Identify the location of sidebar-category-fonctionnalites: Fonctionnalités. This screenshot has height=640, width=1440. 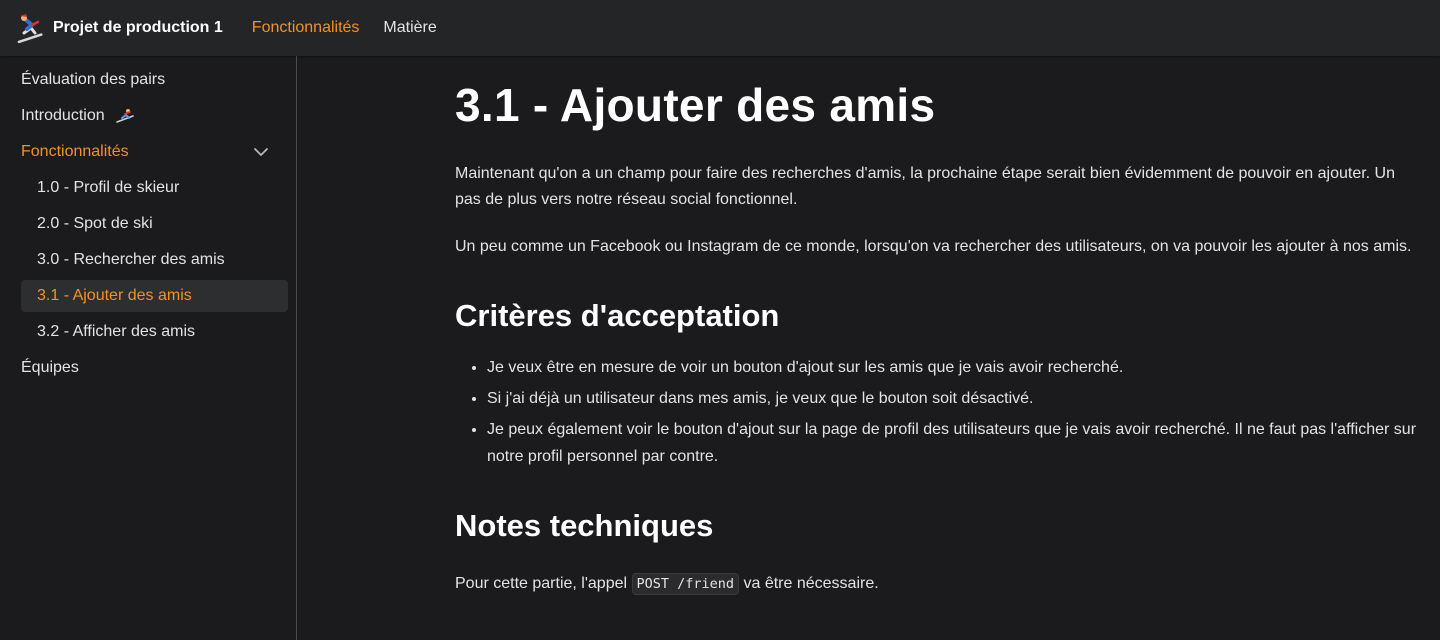
(148, 152).